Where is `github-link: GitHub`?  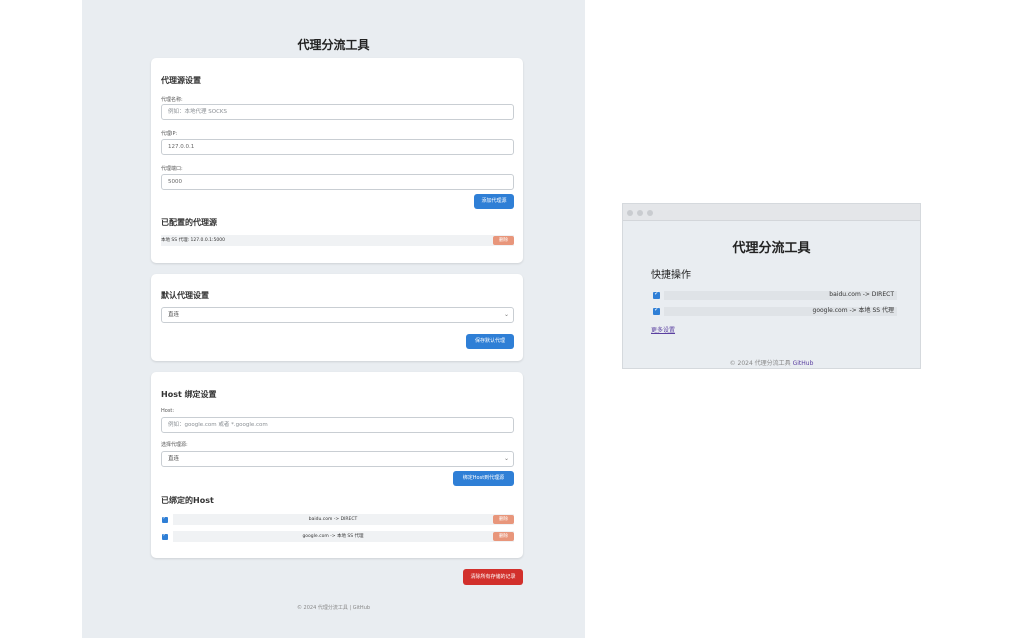
github-link: GitHub is located at coordinates (803, 363).